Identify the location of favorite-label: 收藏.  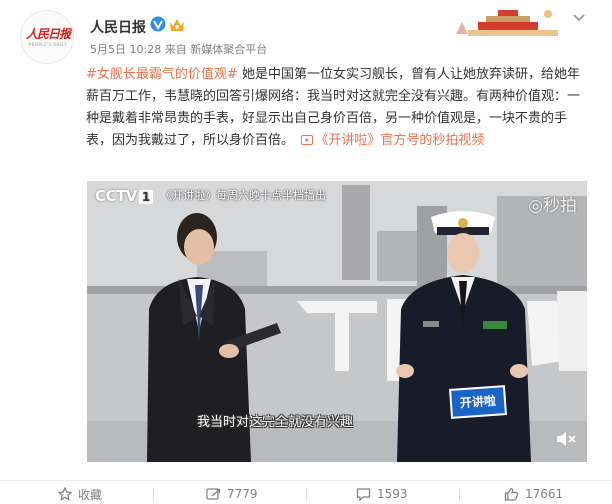
(90, 494).